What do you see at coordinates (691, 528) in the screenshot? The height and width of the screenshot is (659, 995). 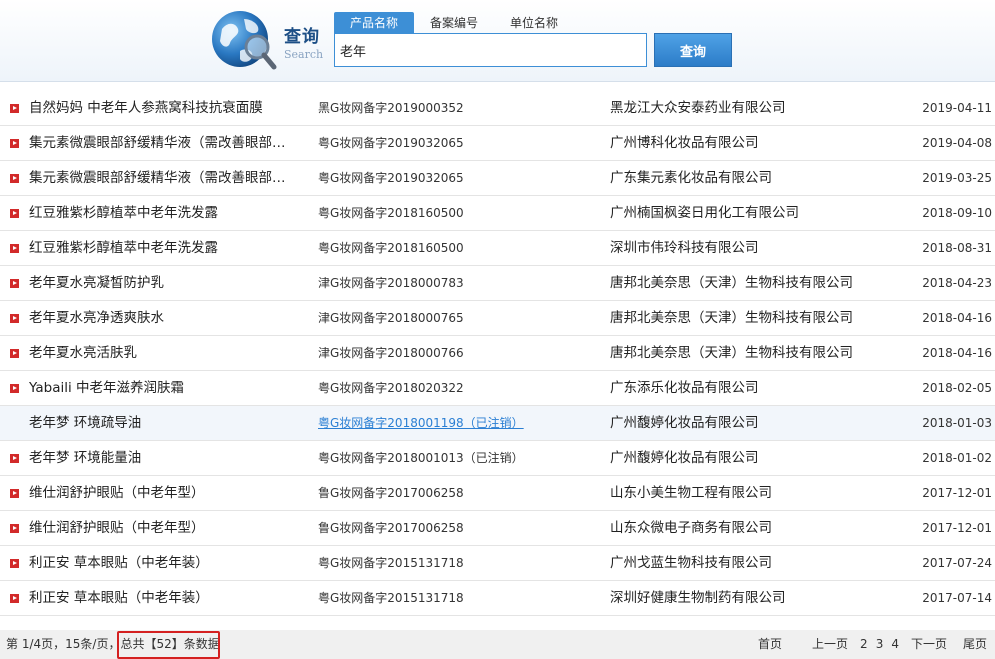 I see `company-name: 山东众微电子商务有限公司` at bounding box center [691, 528].